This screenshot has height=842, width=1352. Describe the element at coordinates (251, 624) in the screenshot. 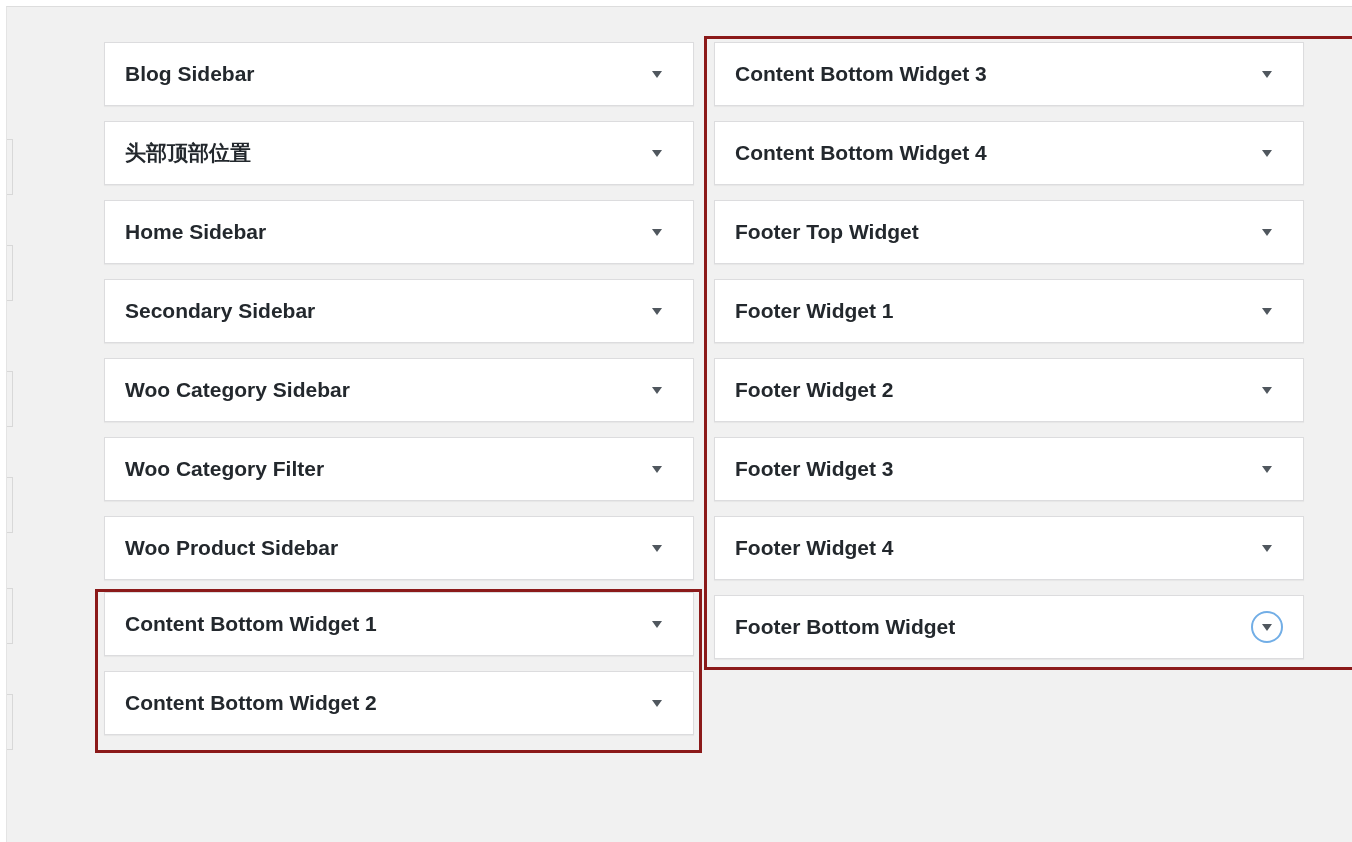

I see `widget-area-title: Content Bottom Widget 1` at that location.